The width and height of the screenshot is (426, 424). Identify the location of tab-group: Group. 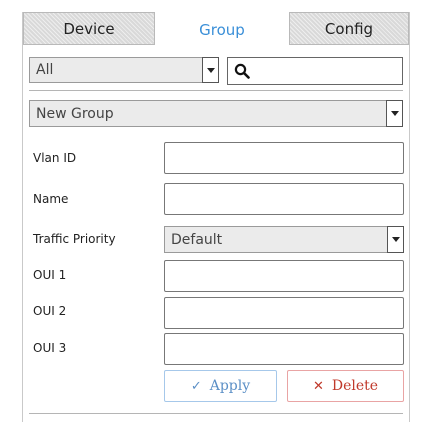
(222, 29).